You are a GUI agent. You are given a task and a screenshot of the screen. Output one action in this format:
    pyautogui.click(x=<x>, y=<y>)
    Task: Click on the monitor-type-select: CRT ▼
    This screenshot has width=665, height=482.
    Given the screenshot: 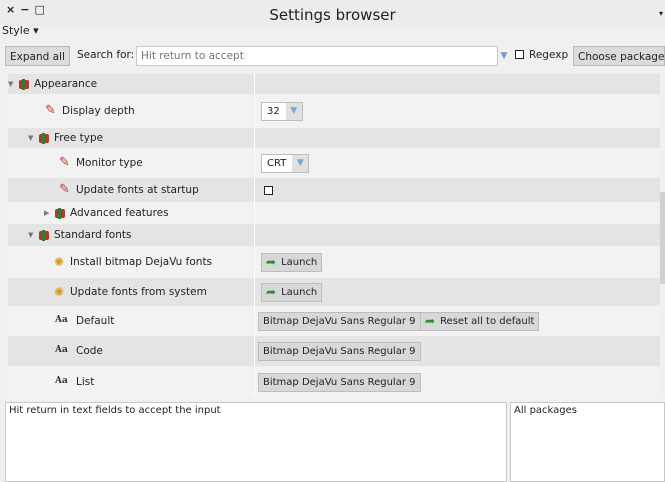 What is the action you would take?
    pyautogui.click(x=285, y=163)
    